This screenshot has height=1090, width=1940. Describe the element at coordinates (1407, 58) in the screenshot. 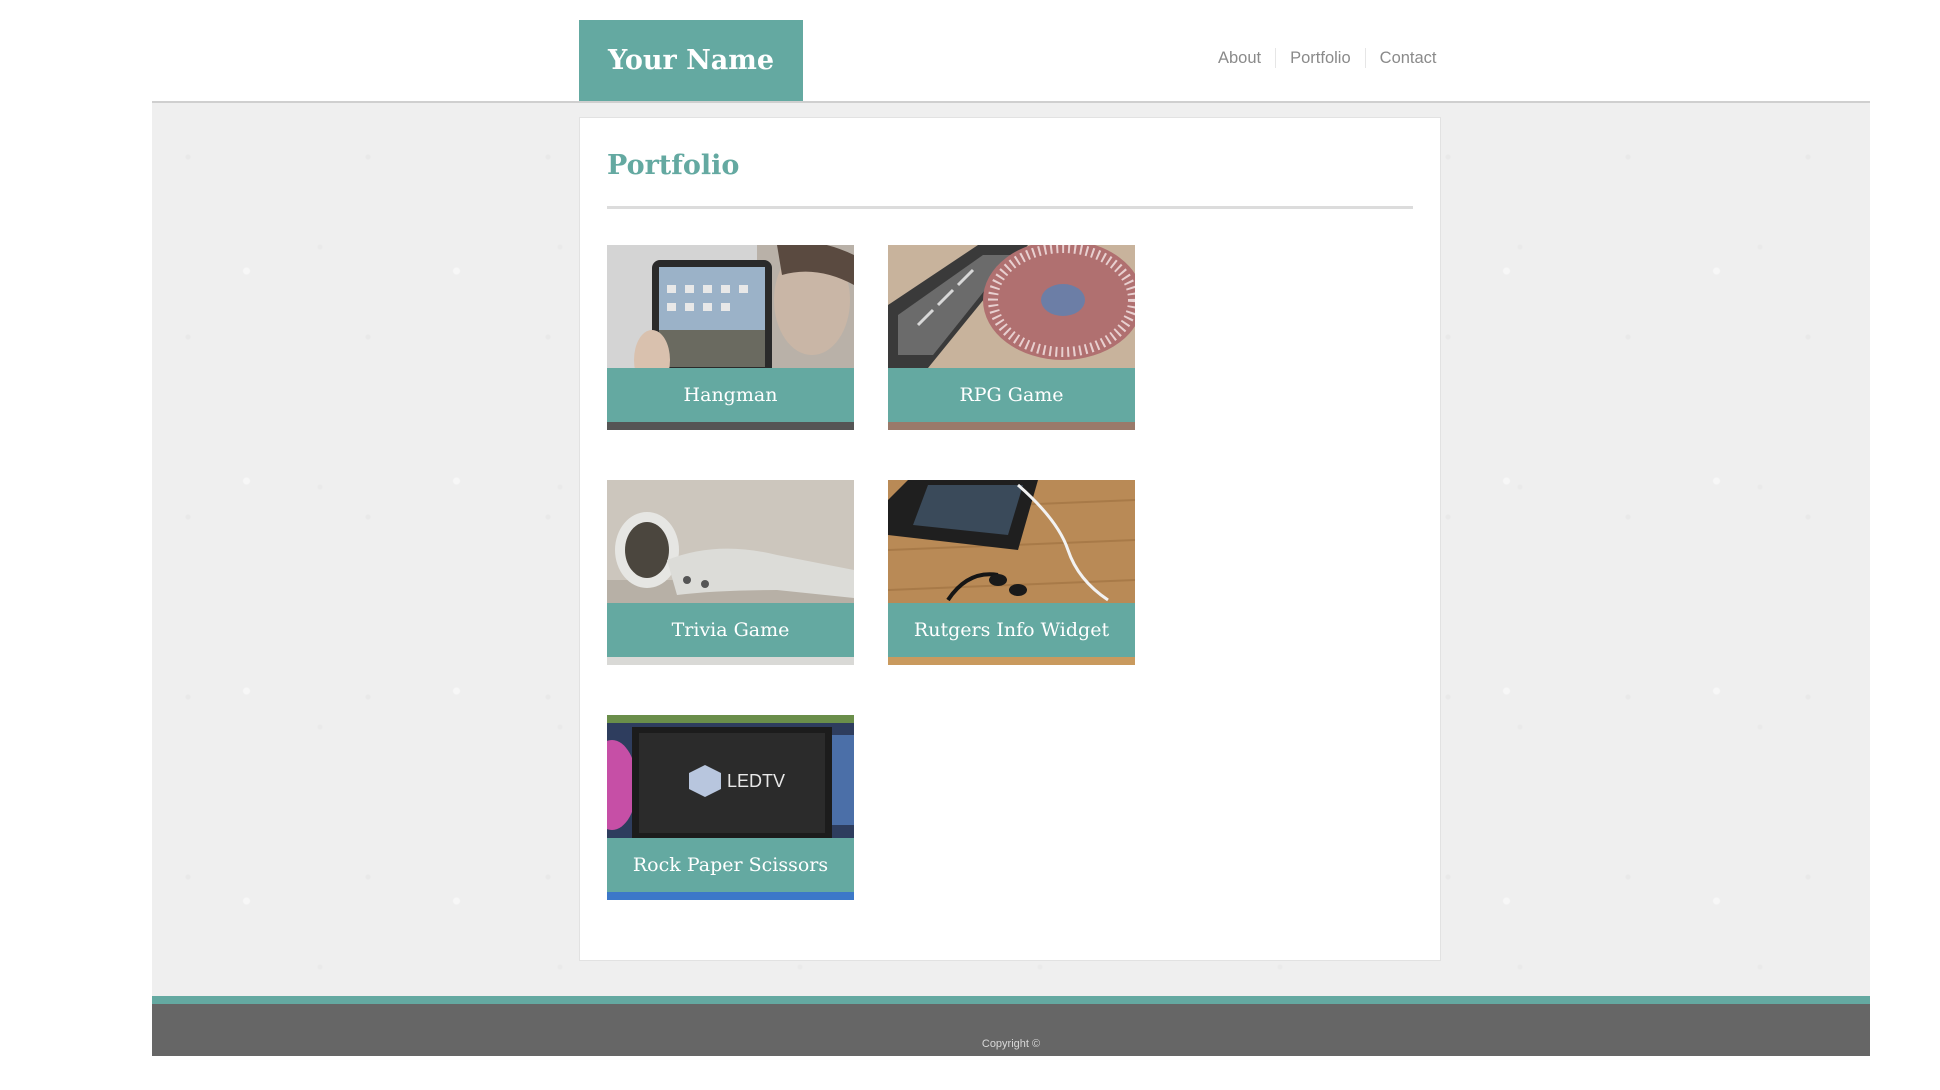

I see `nav-link-contact: Contact` at that location.